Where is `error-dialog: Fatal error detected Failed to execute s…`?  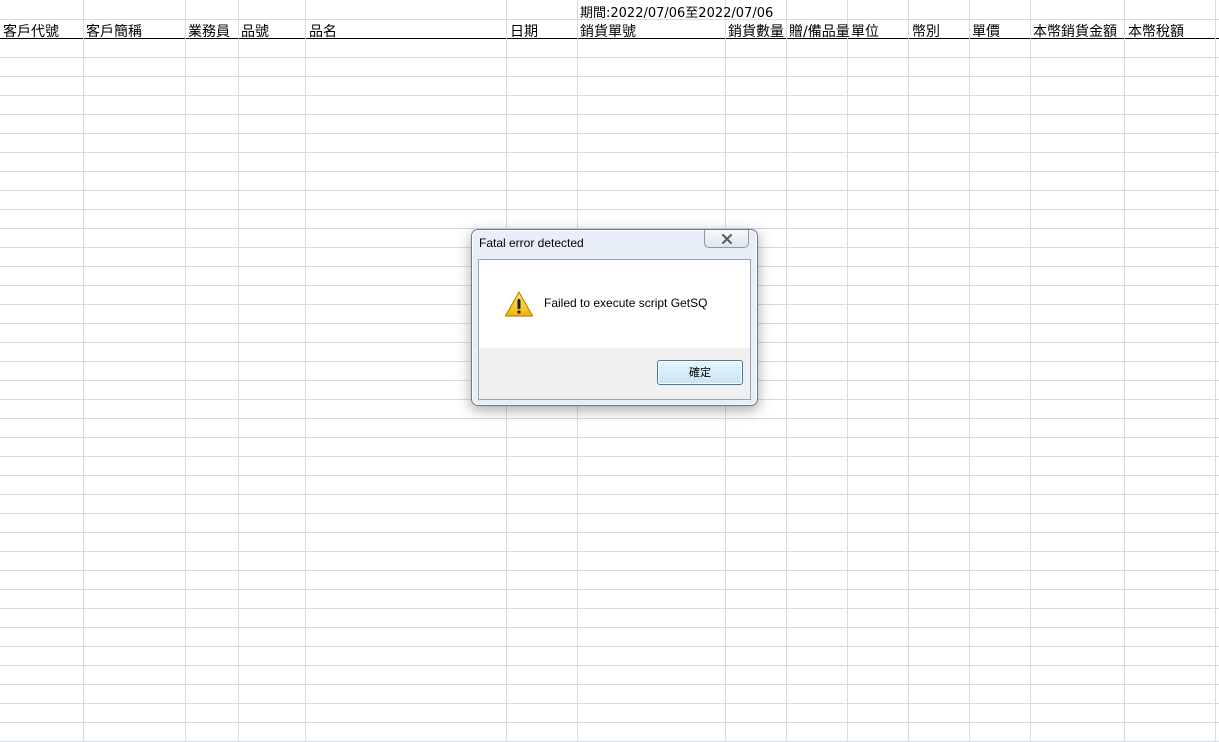
error-dialog: Fatal error detected Failed to execute s… is located at coordinates (614, 317).